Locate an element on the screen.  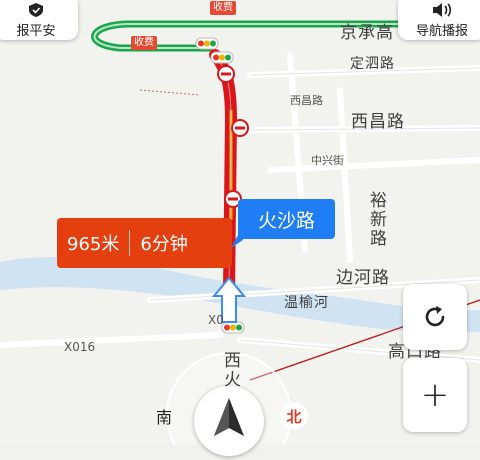
road-label-xichang-small: 西昌路 is located at coordinates (306, 100).